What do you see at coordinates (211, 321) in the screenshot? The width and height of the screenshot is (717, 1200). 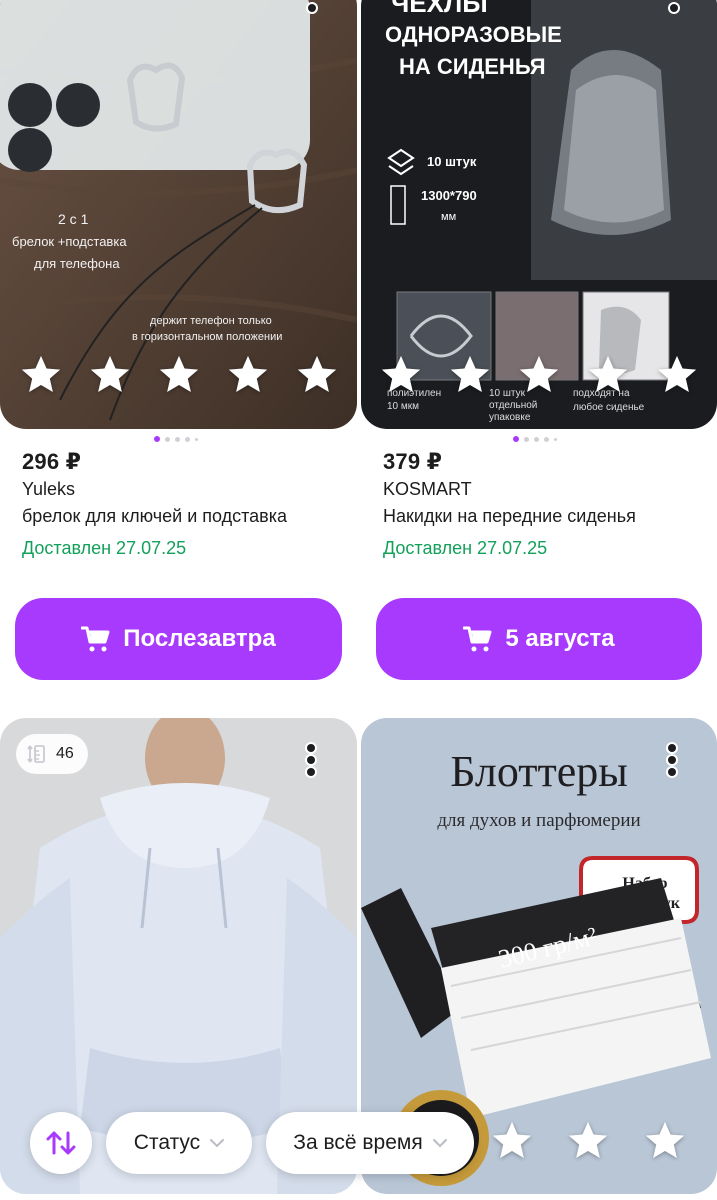 I see `svg-text: держит телефон только` at bounding box center [211, 321].